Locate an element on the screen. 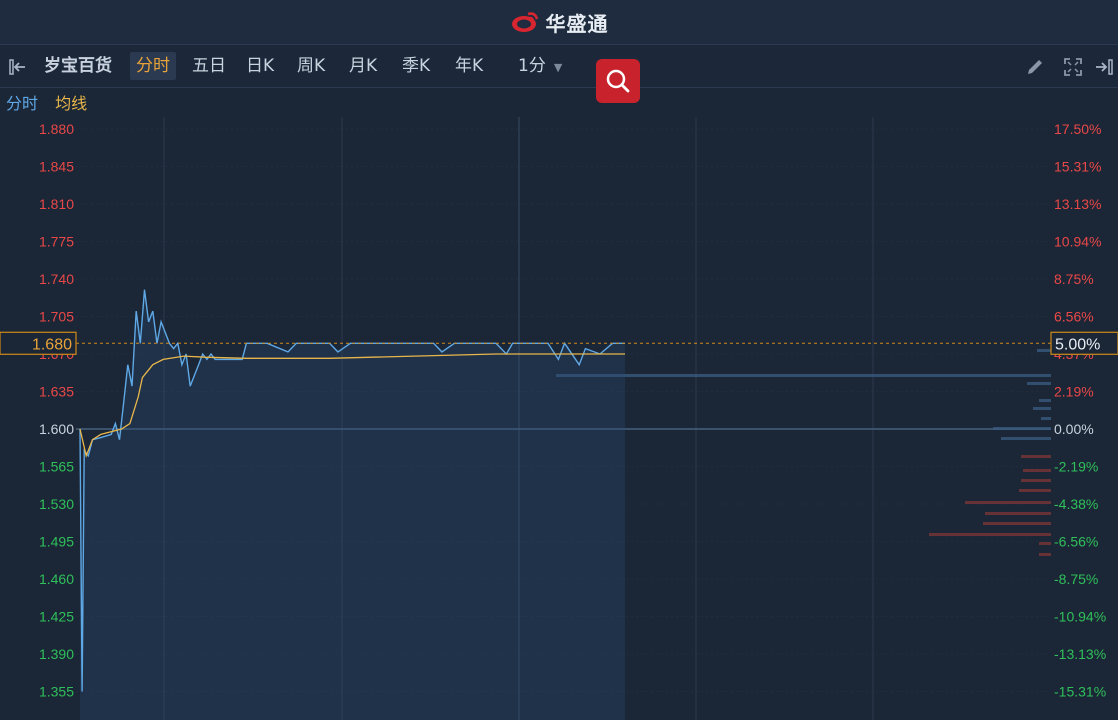 The height and width of the screenshot is (720, 1118). y-tick-label-left: 1.880 is located at coordinates (56, 129).